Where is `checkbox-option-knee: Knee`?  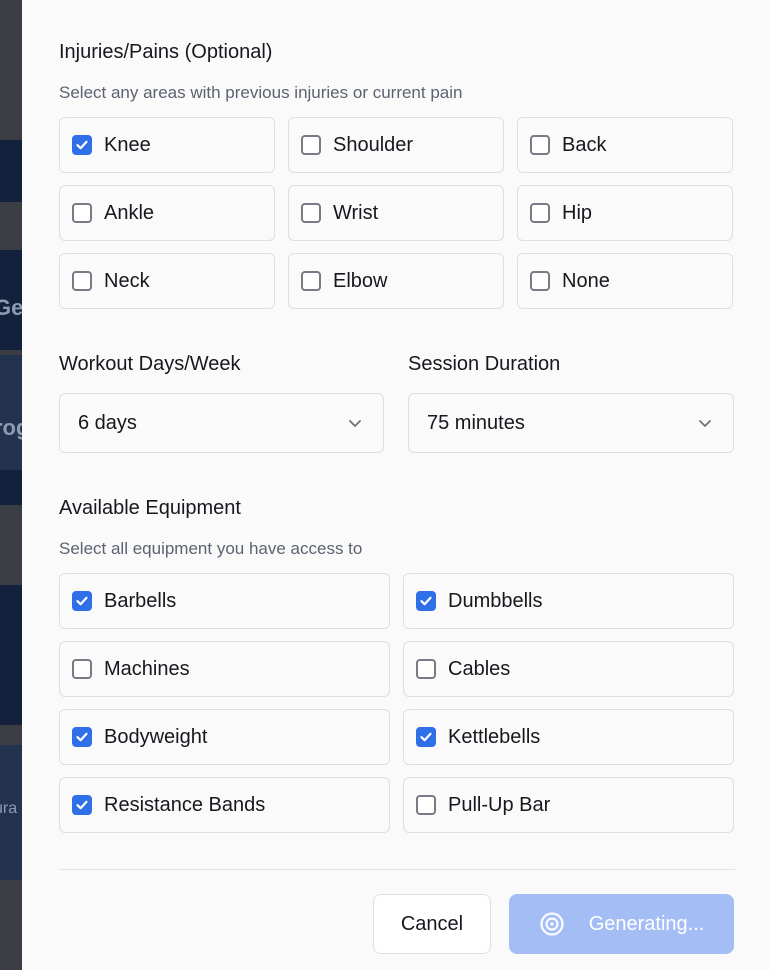 checkbox-option-knee: Knee is located at coordinates (167, 145).